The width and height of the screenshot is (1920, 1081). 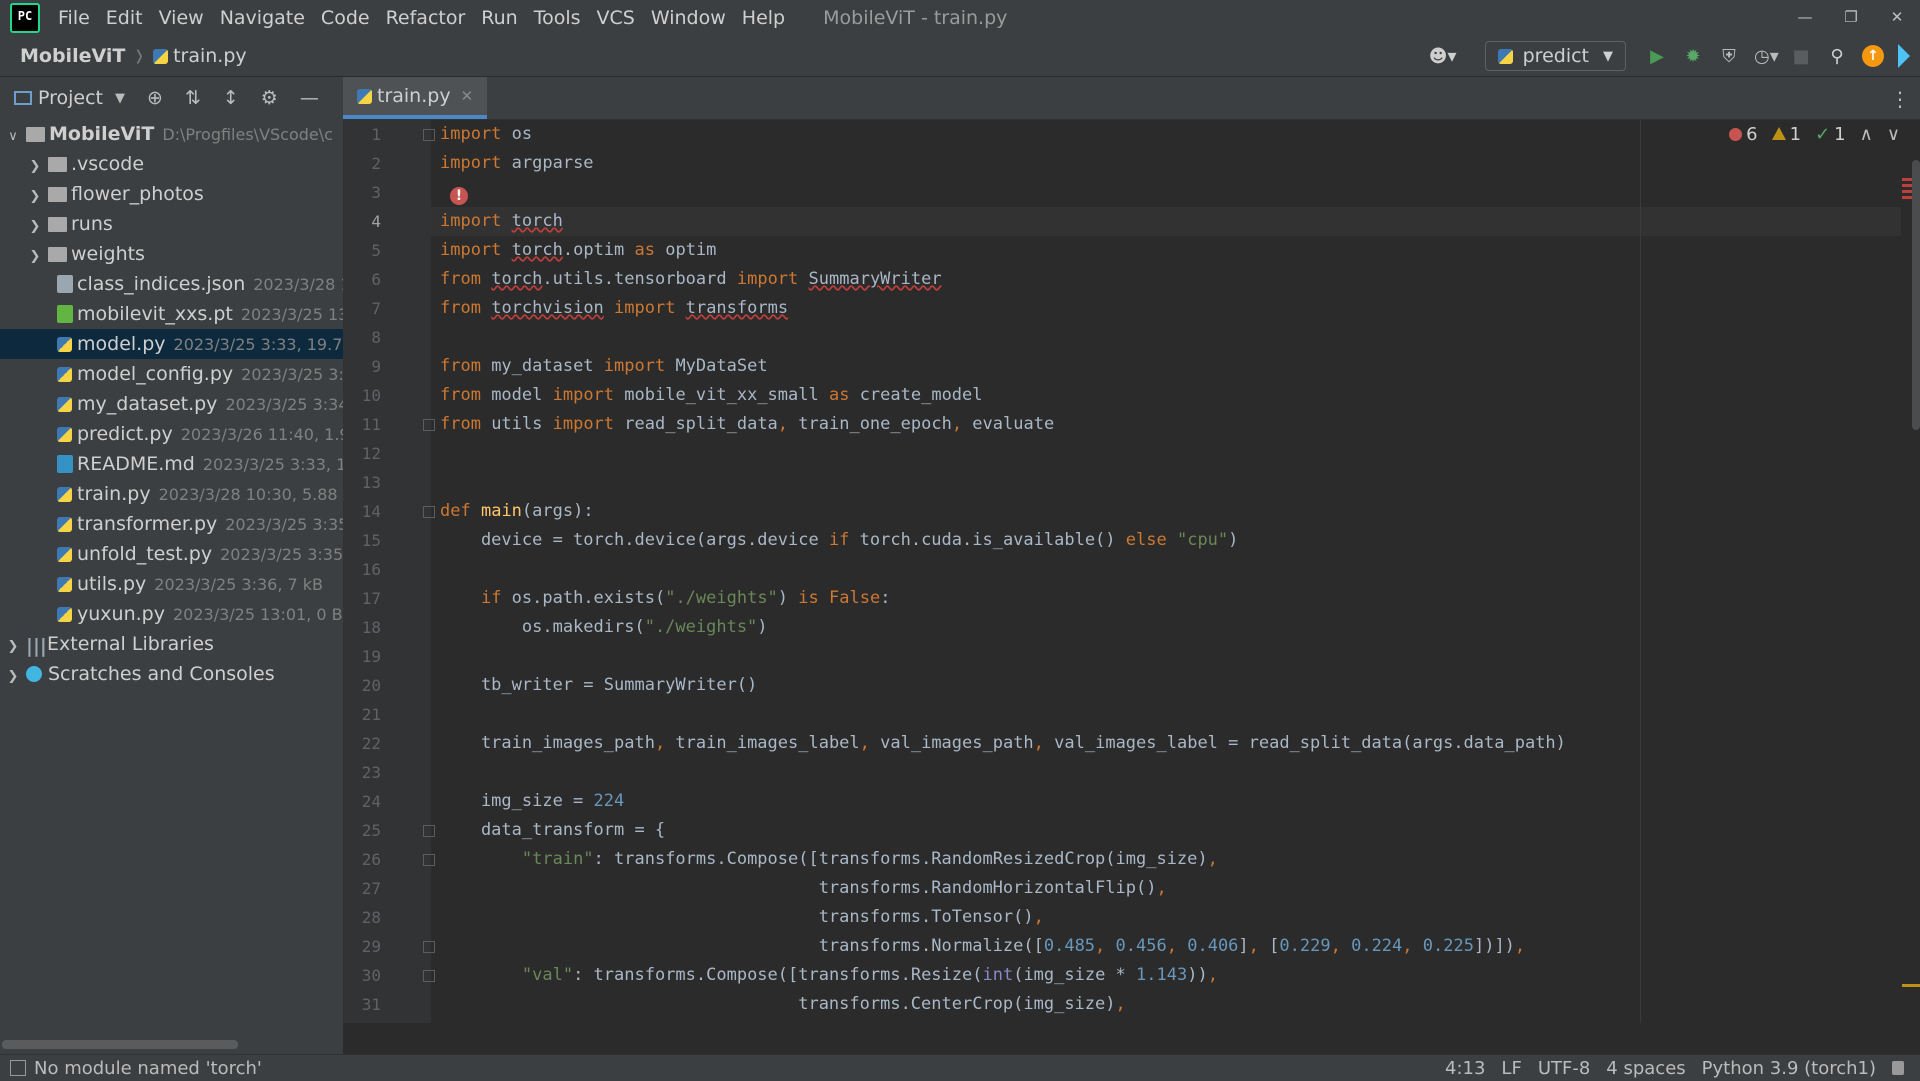 What do you see at coordinates (499, 18) in the screenshot?
I see `menu-run: Run` at bounding box center [499, 18].